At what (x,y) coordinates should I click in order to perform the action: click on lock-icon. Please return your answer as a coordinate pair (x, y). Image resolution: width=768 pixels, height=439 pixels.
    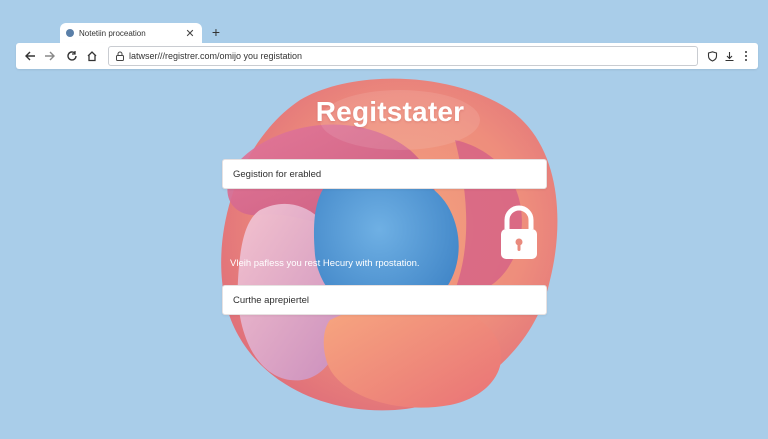
    Looking at the image, I should click on (120, 56).